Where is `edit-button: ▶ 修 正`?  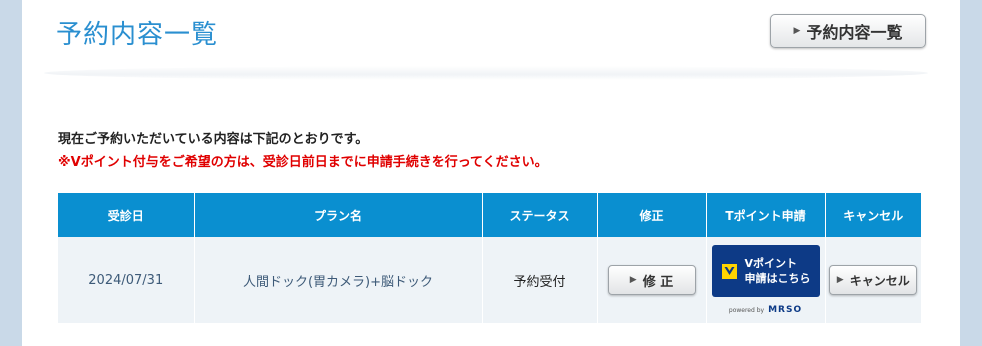
edit-button: ▶ 修 正 is located at coordinates (651, 280).